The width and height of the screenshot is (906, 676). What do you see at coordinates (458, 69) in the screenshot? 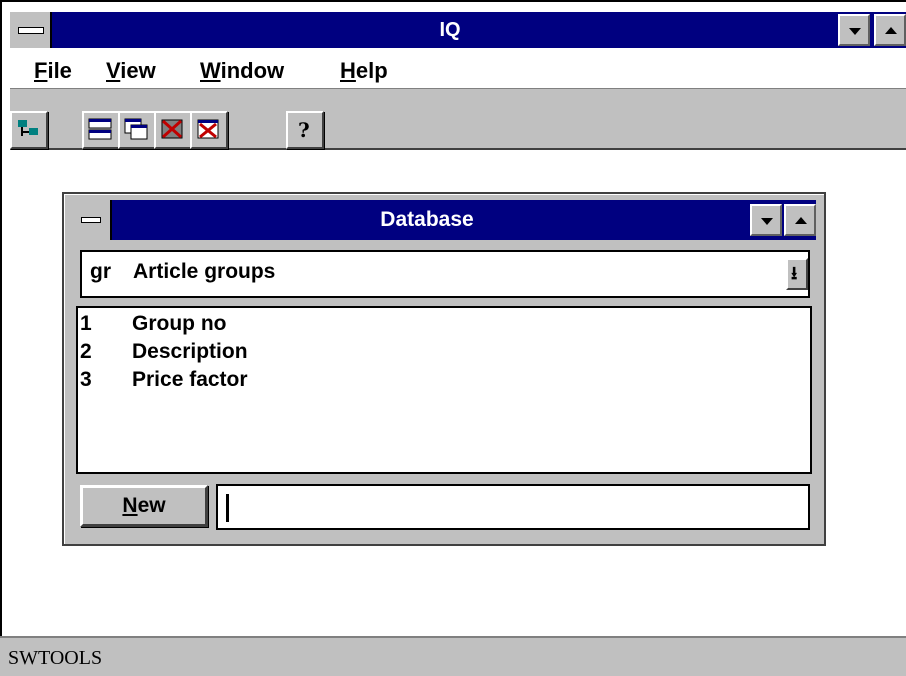
I see `menu-bar: File View Window Help` at bounding box center [458, 69].